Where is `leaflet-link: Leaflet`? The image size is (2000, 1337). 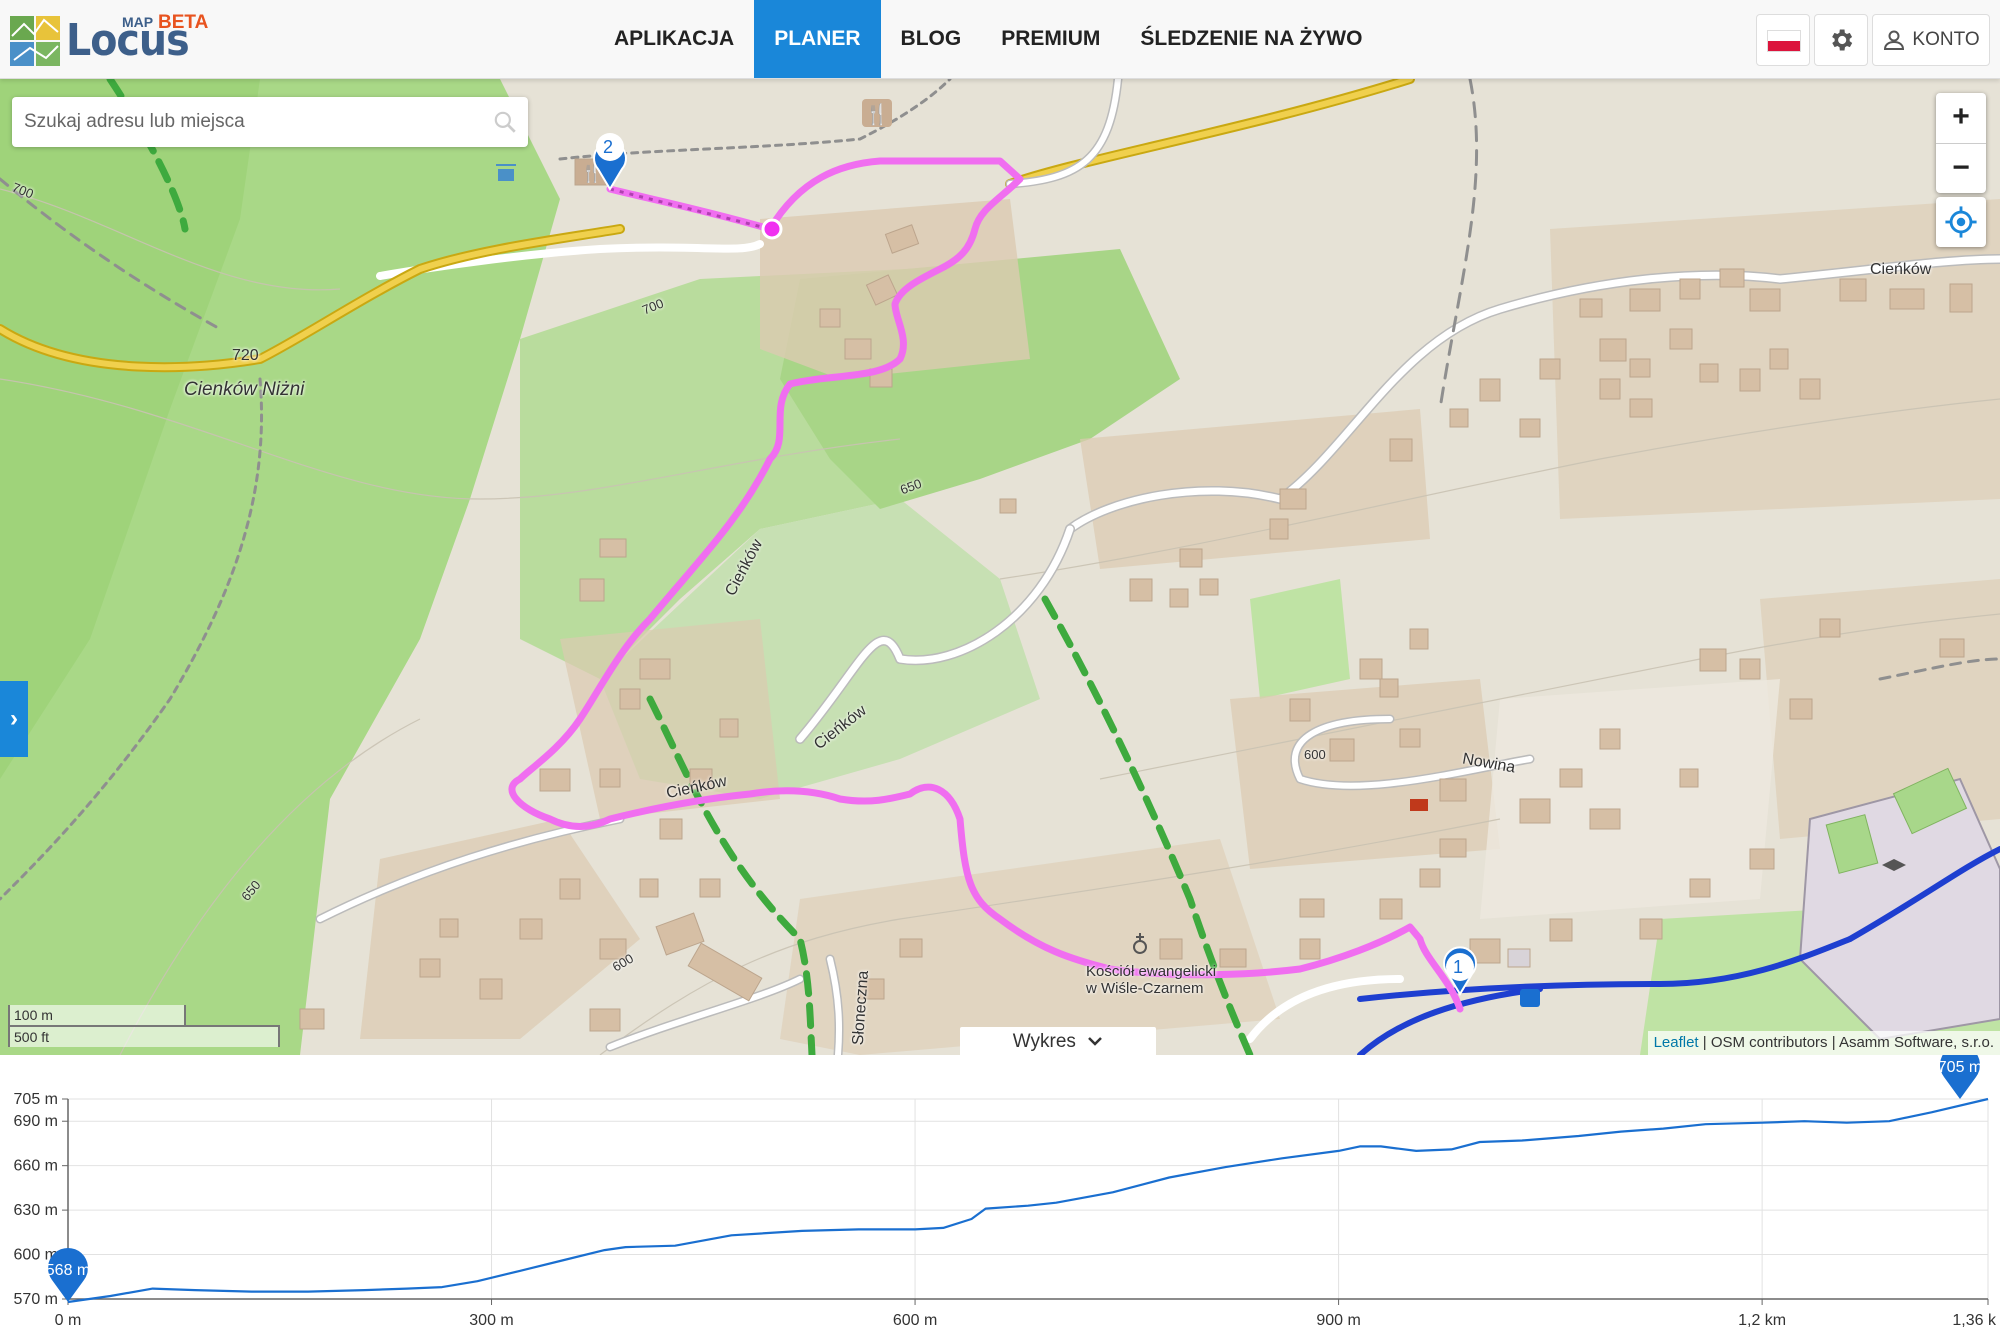 leaflet-link: Leaflet is located at coordinates (1676, 1042).